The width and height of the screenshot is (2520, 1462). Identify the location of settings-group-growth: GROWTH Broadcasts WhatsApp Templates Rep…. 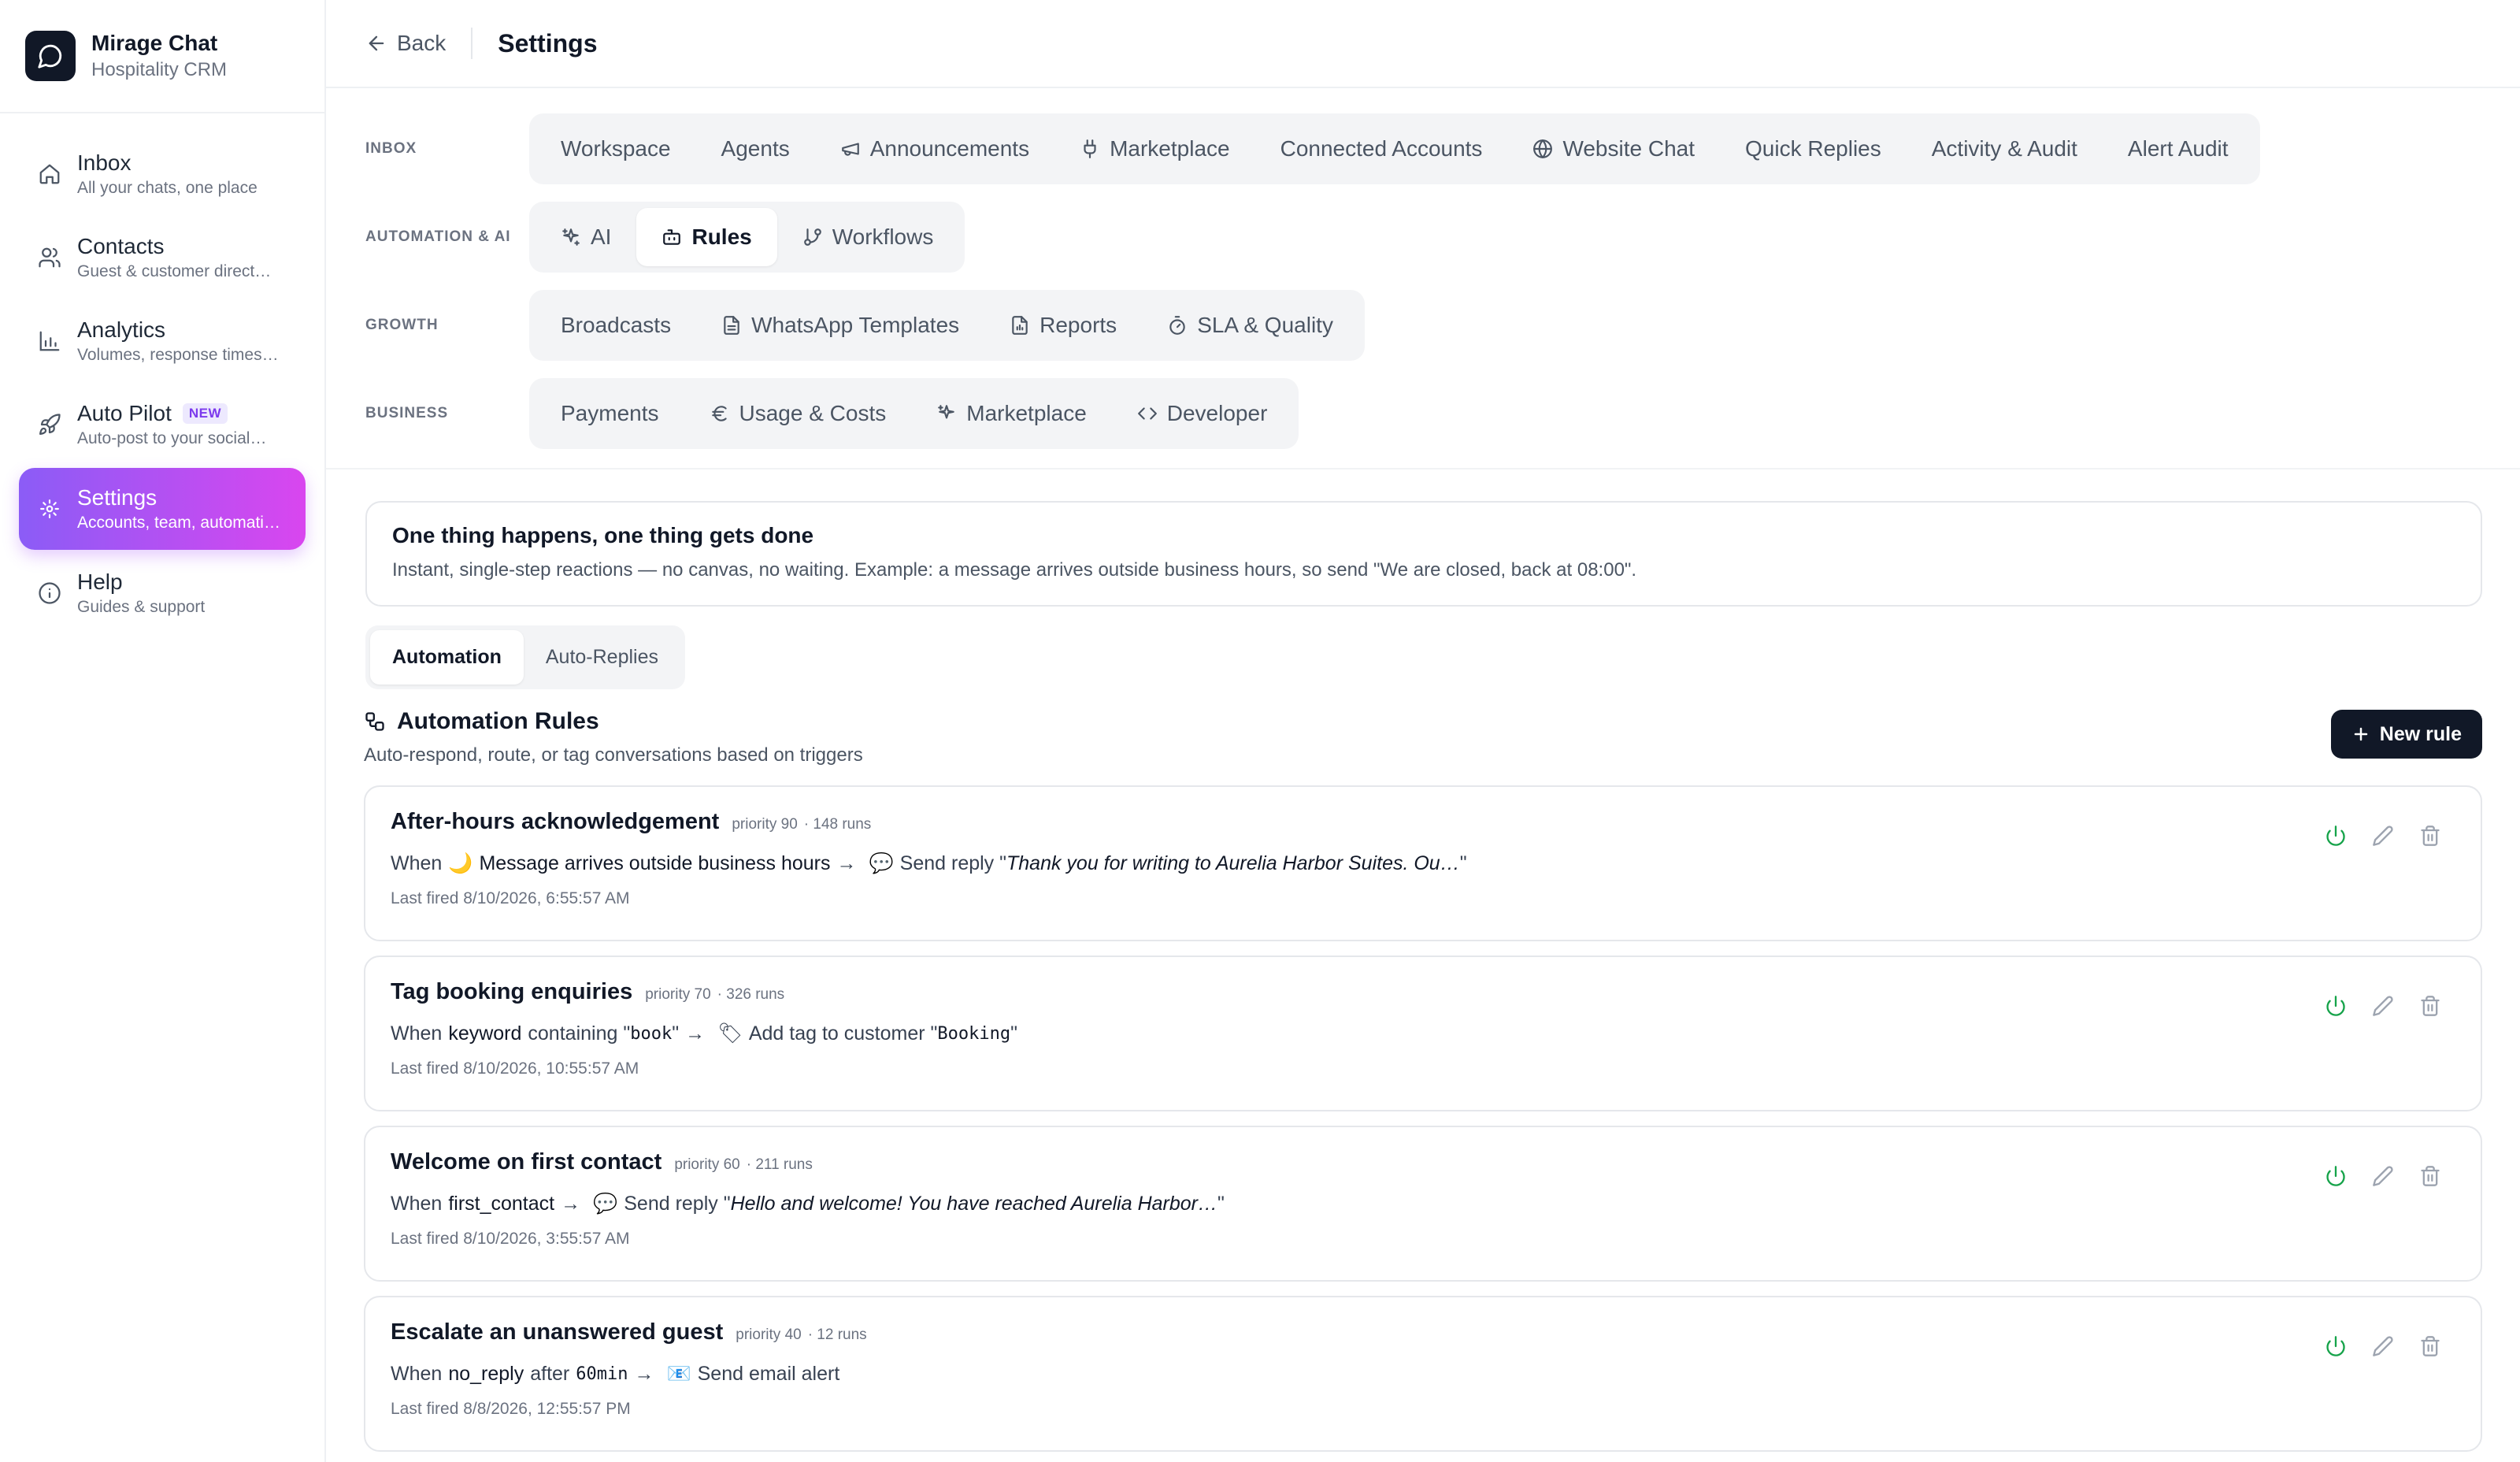
(1423, 325).